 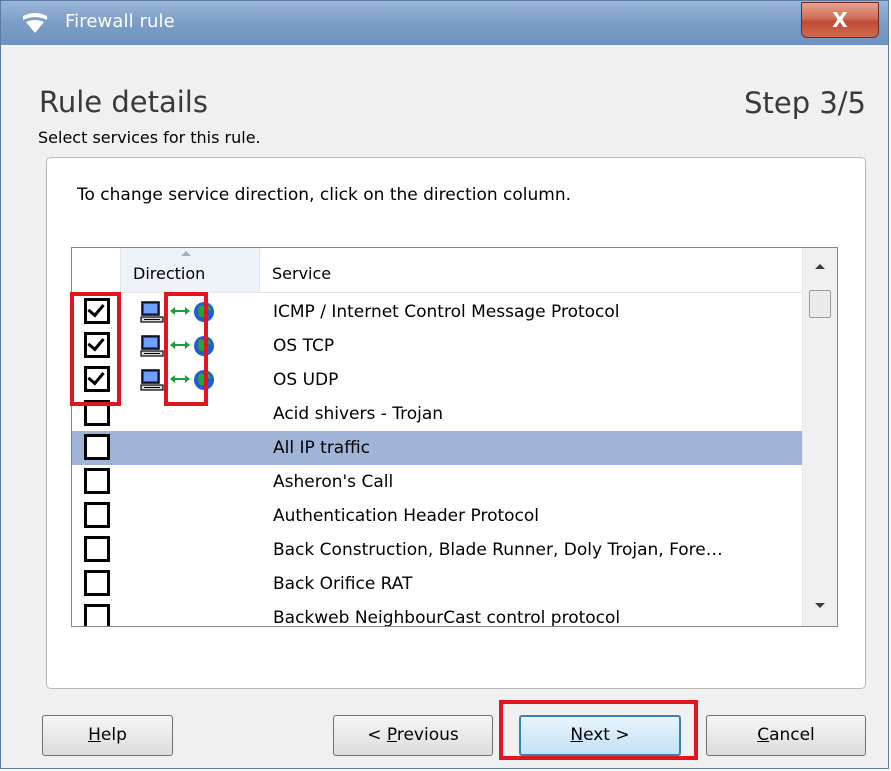 I want to click on header-service: Service, so click(x=531, y=270).